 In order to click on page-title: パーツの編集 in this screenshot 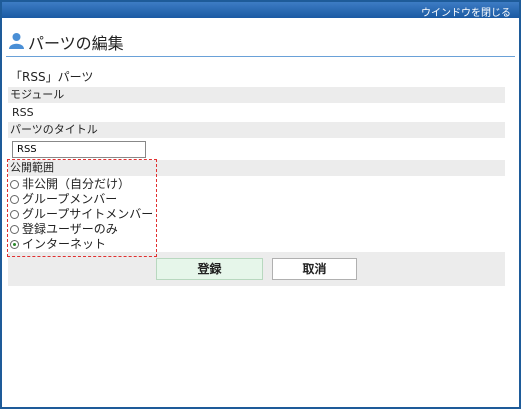, I will do `click(76, 43)`.